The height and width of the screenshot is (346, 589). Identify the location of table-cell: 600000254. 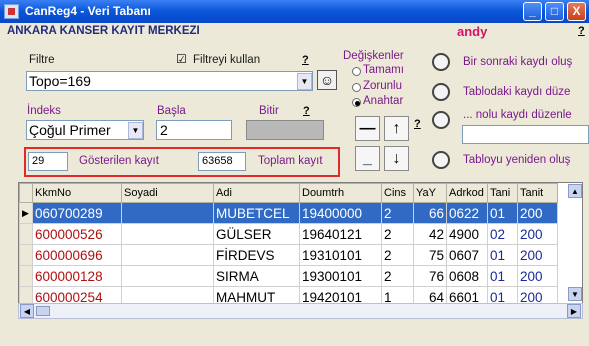
(77, 294).